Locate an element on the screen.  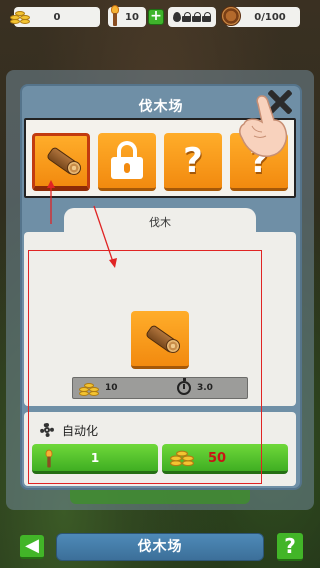
tutorial-arrows is located at coordinates (82, 224).